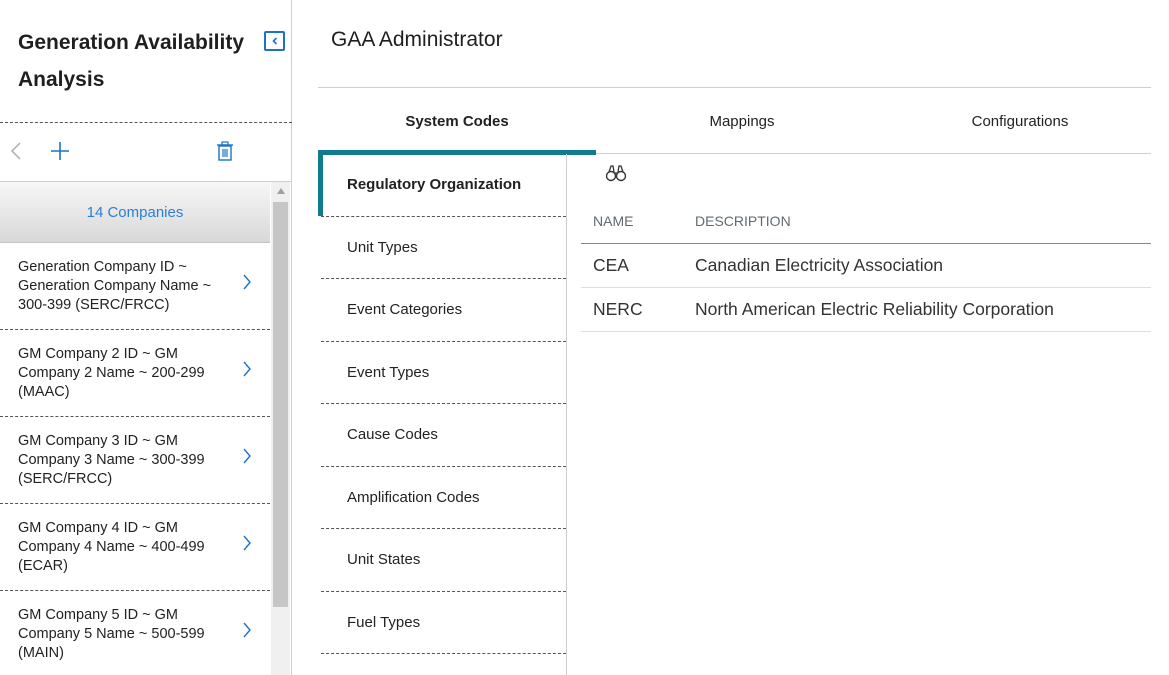 This screenshot has height=675, width=1169. Describe the element at coordinates (417, 39) in the screenshot. I see `page-title: GAA Administrator` at that location.